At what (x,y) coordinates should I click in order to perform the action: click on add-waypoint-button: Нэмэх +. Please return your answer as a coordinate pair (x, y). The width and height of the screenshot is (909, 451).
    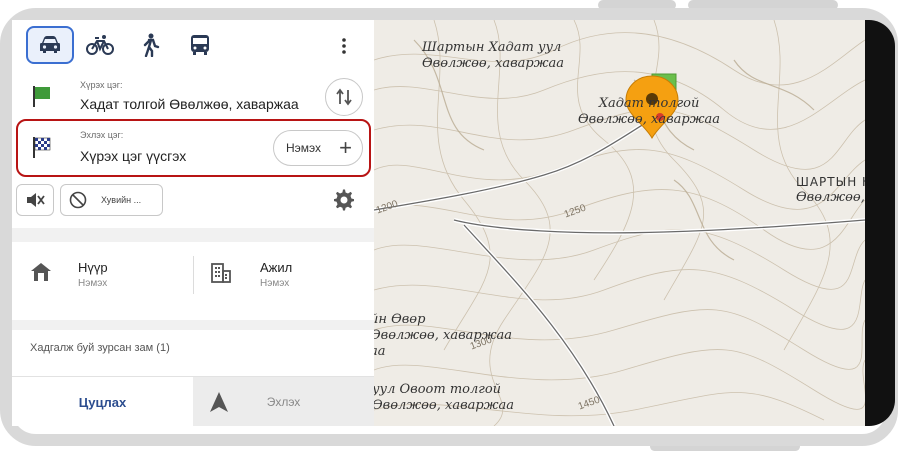
    Looking at the image, I should click on (318, 148).